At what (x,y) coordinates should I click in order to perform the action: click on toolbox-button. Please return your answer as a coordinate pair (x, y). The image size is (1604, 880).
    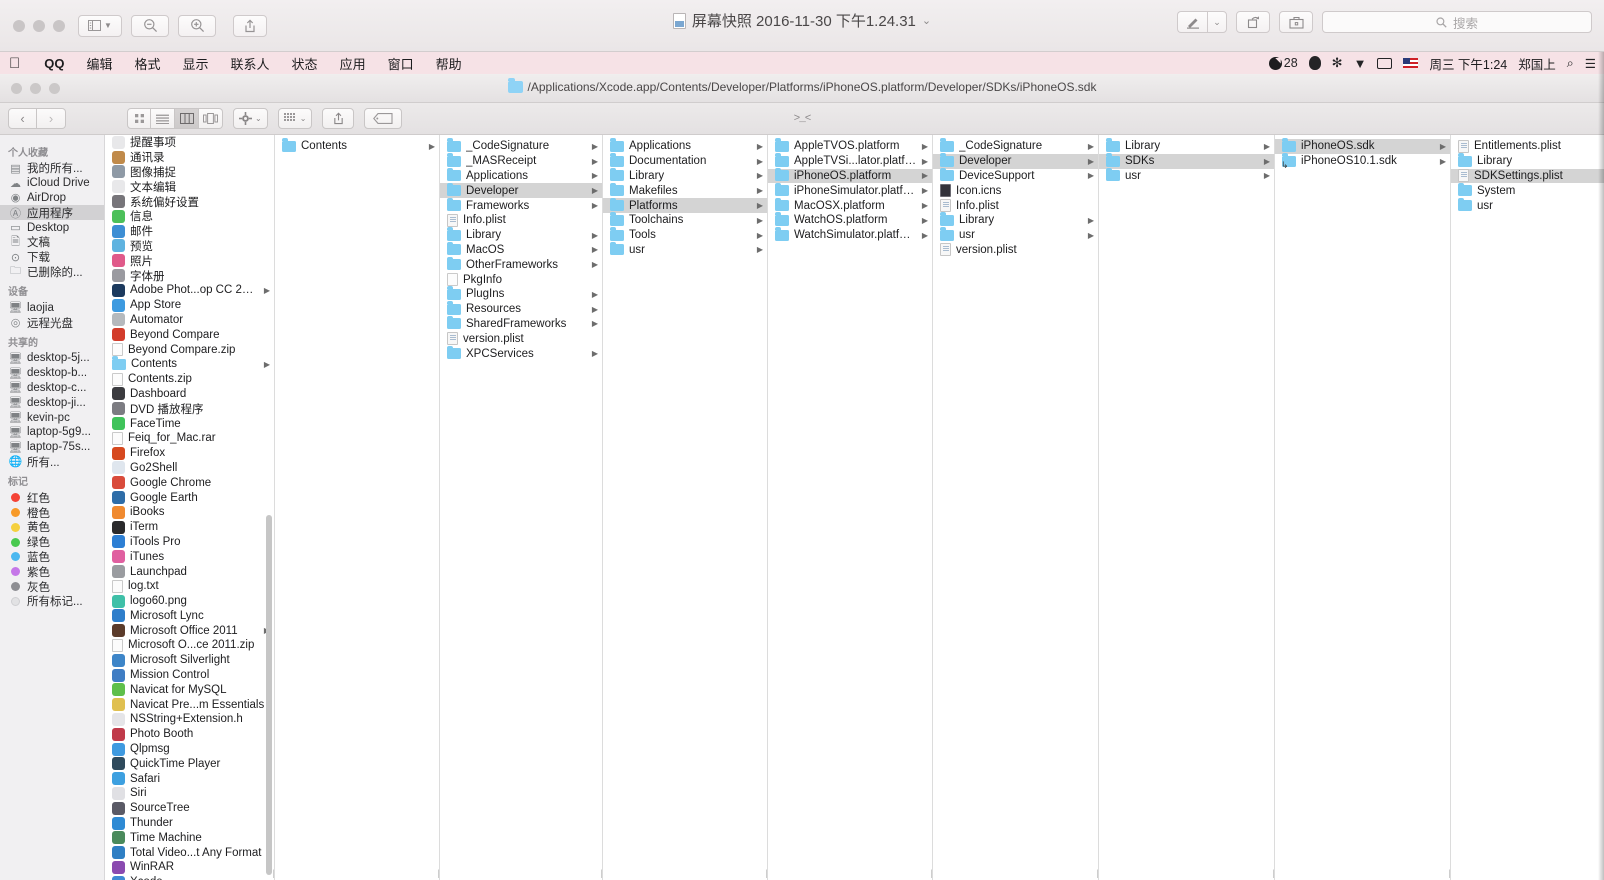
    Looking at the image, I should click on (1296, 22).